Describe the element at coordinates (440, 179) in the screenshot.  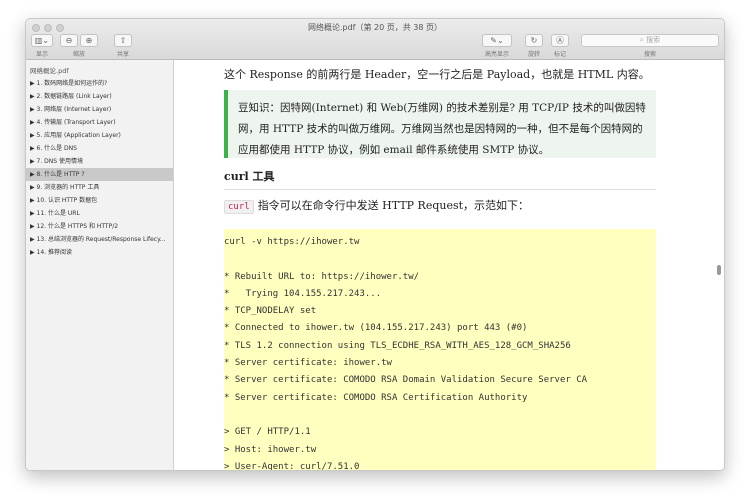
I see `section-heading: curl 工具` at that location.